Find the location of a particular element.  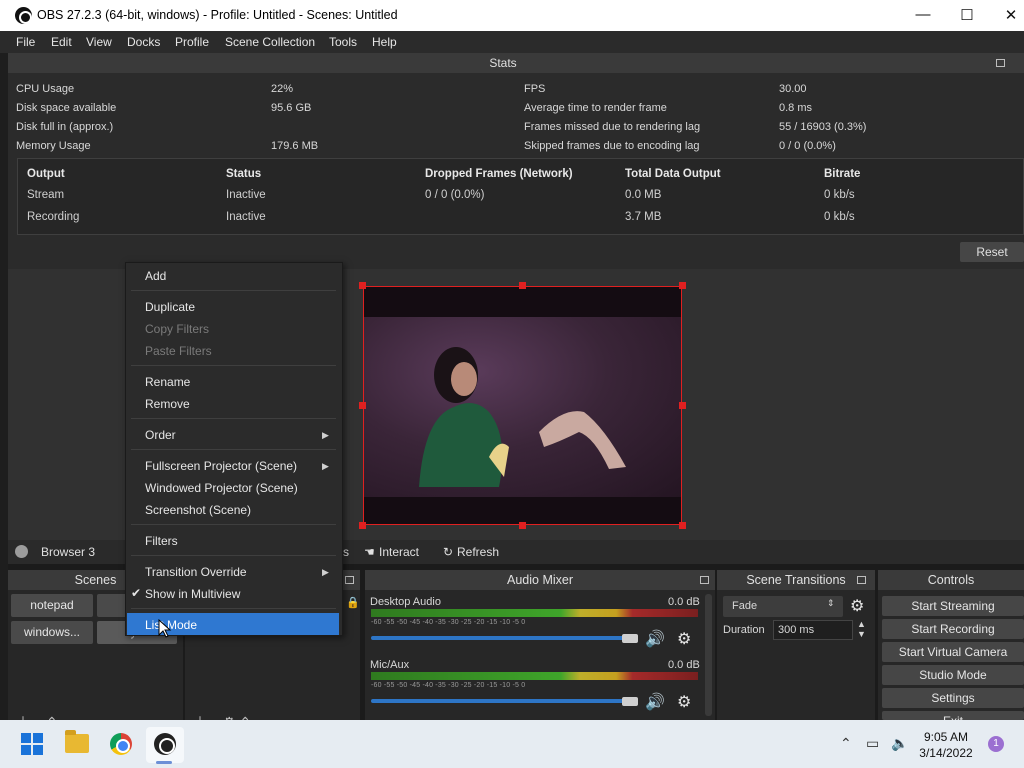

stat-value: 95.6 GB is located at coordinates (291, 108).